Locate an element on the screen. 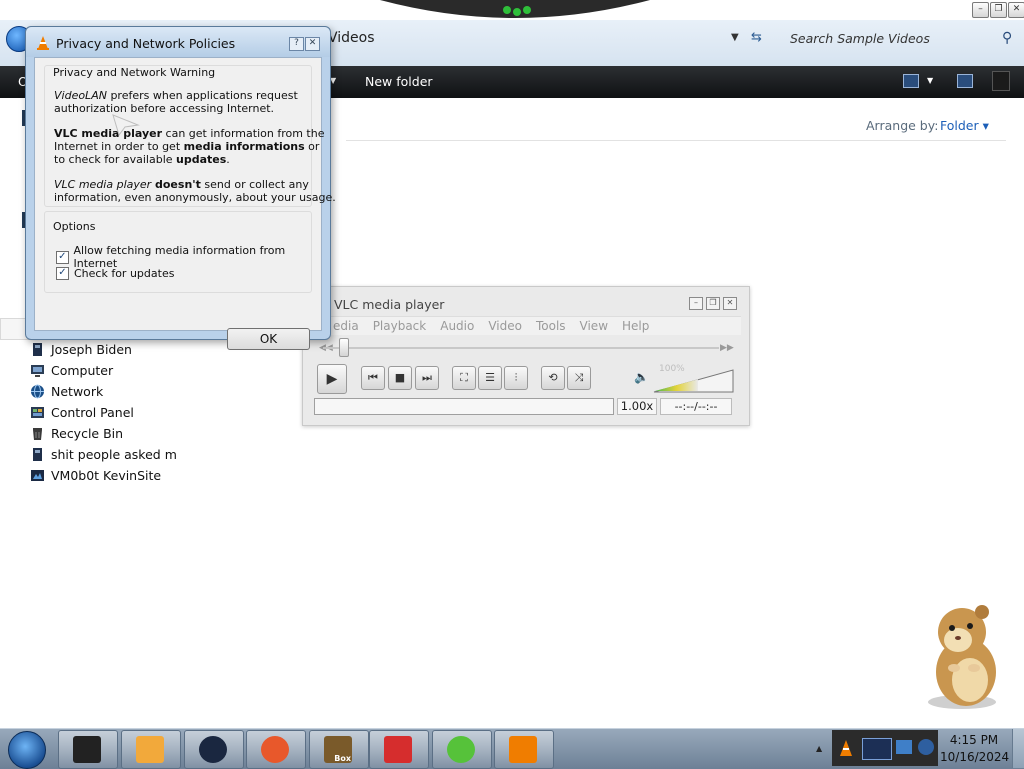 Image resolution: width=1024 pixels, height=769 pixels. playlist-icon: ☰ is located at coordinates (490, 378).